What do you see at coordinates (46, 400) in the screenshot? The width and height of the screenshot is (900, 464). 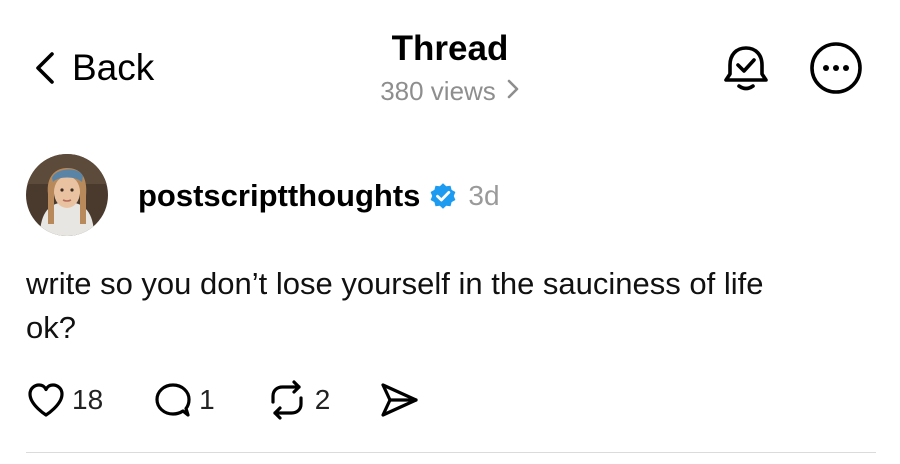 I see `heart-icon` at bounding box center [46, 400].